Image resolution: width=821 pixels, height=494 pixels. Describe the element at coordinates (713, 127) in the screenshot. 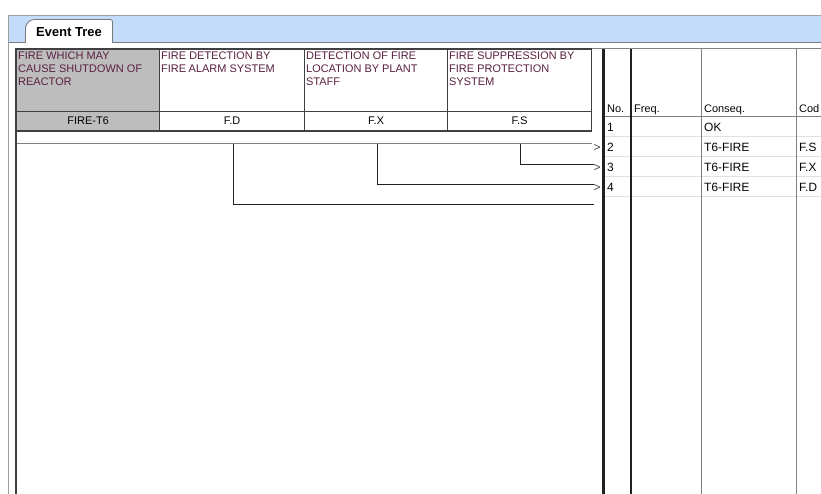

I see `table-cell: OK` at that location.